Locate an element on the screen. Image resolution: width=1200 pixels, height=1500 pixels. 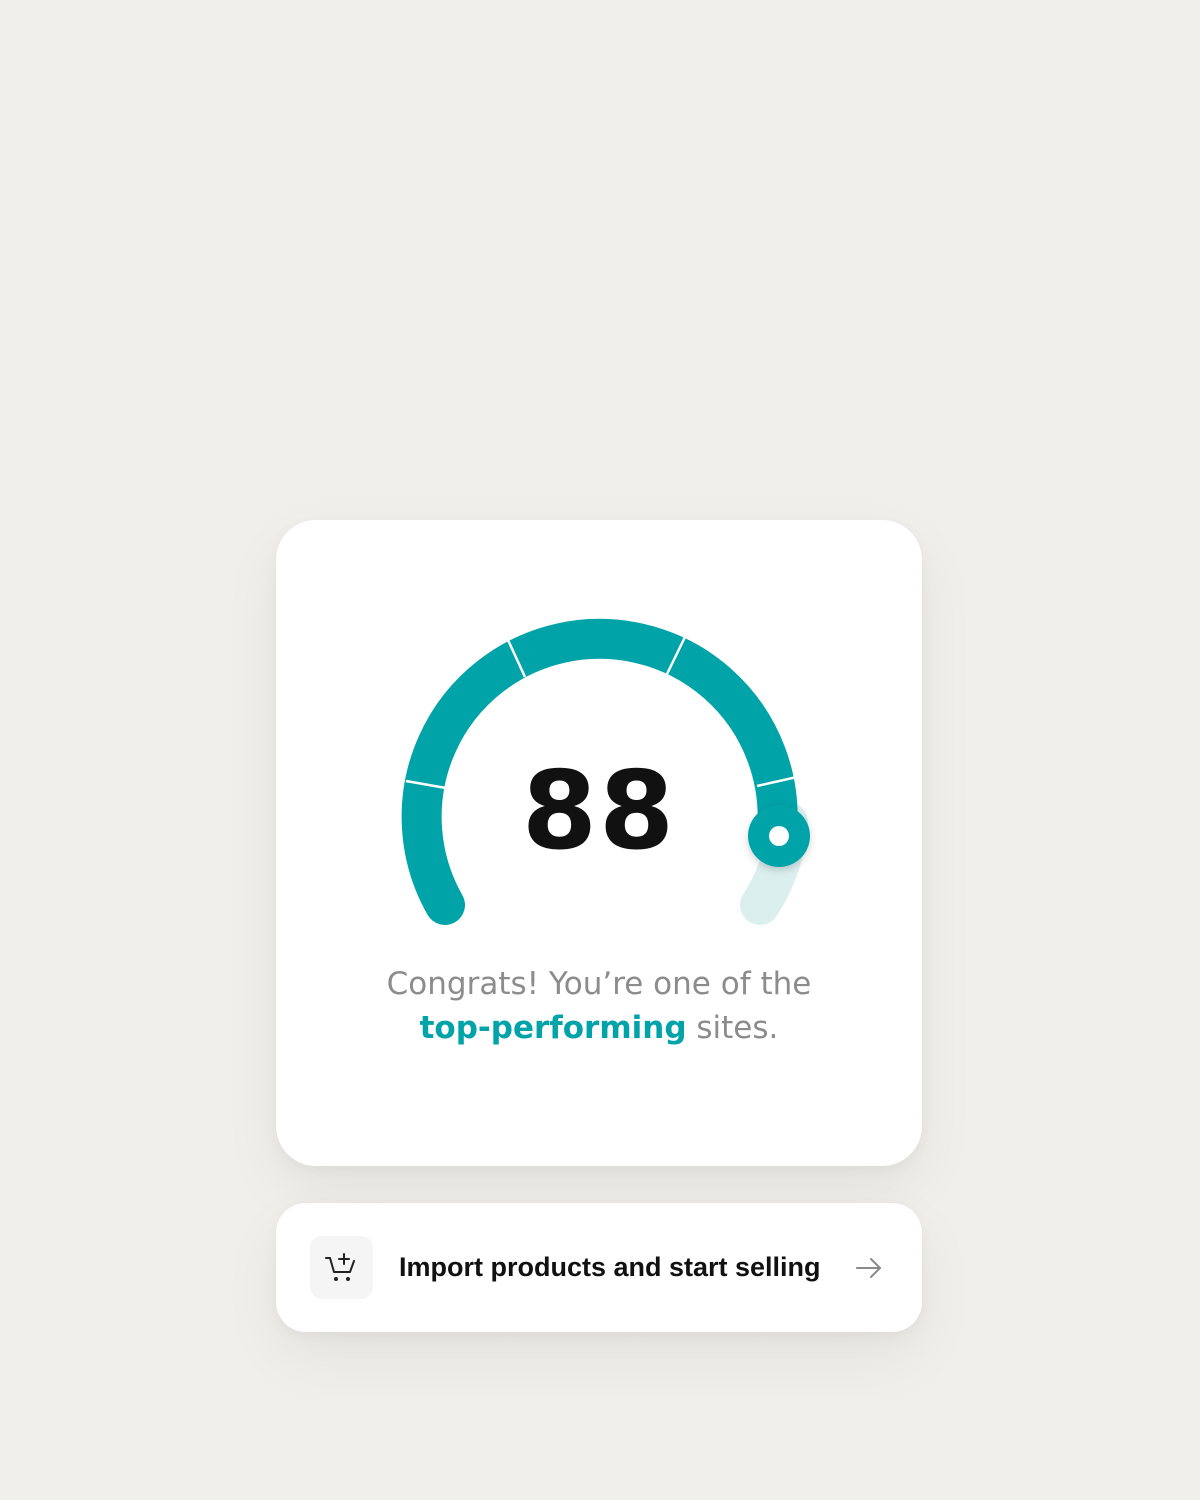
score-message-prefix: Congrats! You’re one of the is located at coordinates (599, 984).